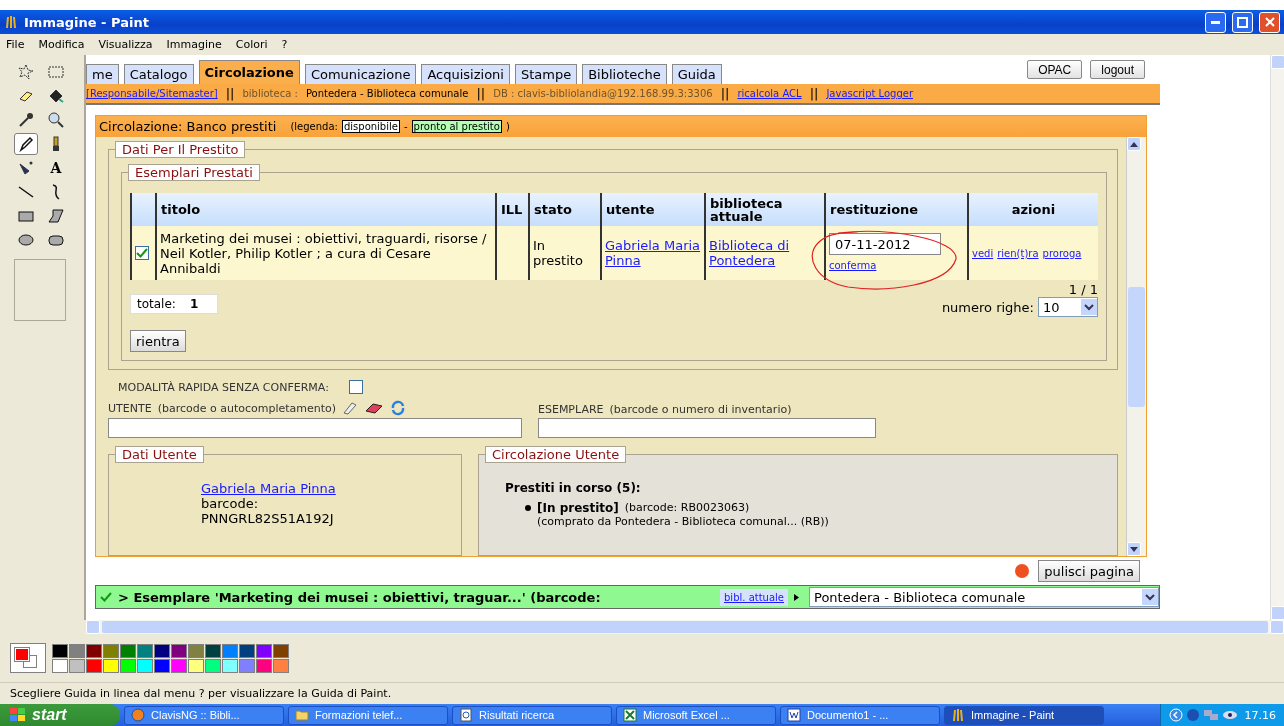 The height and width of the screenshot is (726, 1284). I want to click on checkmark-icon, so click(106, 597).